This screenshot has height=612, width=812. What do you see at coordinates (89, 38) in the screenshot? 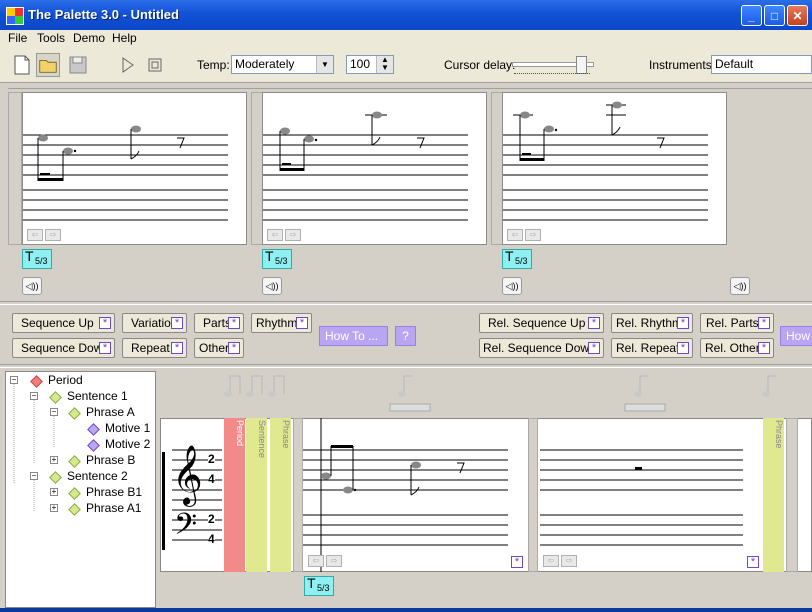
I see `menu-demo: Demo` at bounding box center [89, 38].